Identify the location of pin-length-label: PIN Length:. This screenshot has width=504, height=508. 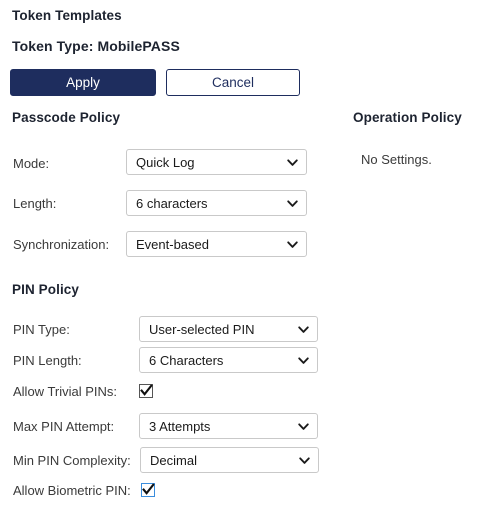
(47, 360).